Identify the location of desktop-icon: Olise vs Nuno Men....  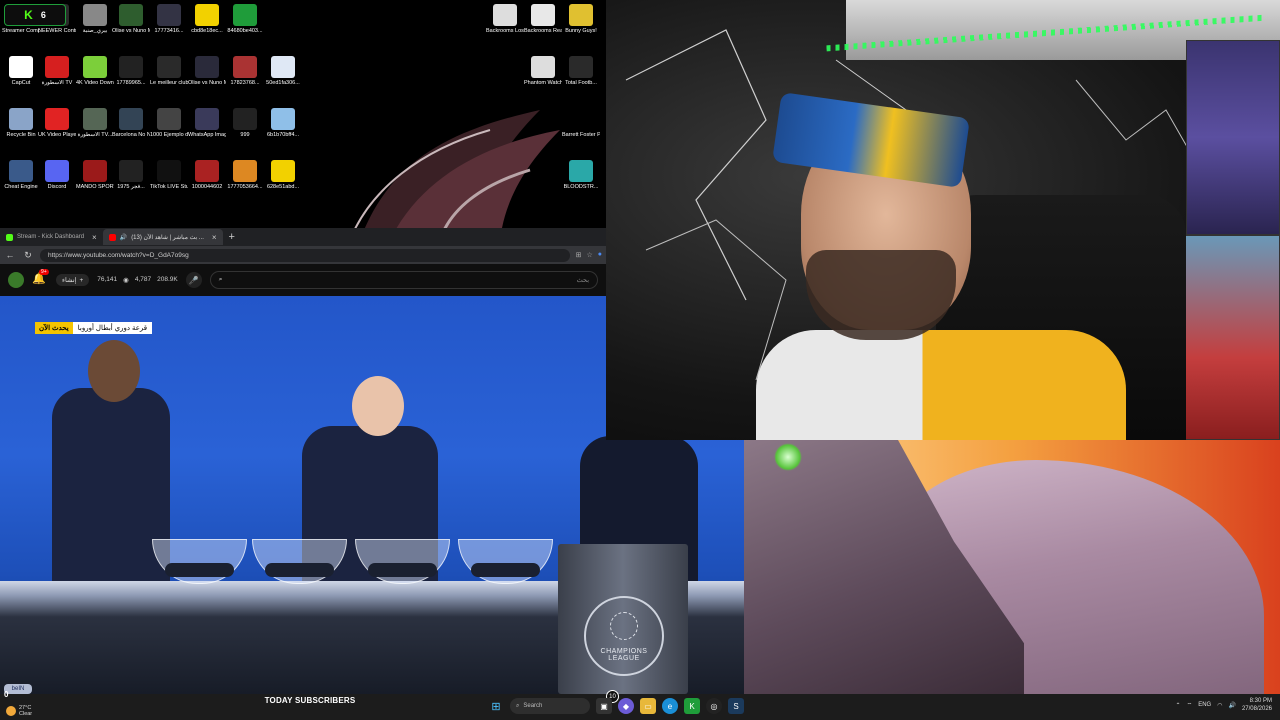
(131, 19).